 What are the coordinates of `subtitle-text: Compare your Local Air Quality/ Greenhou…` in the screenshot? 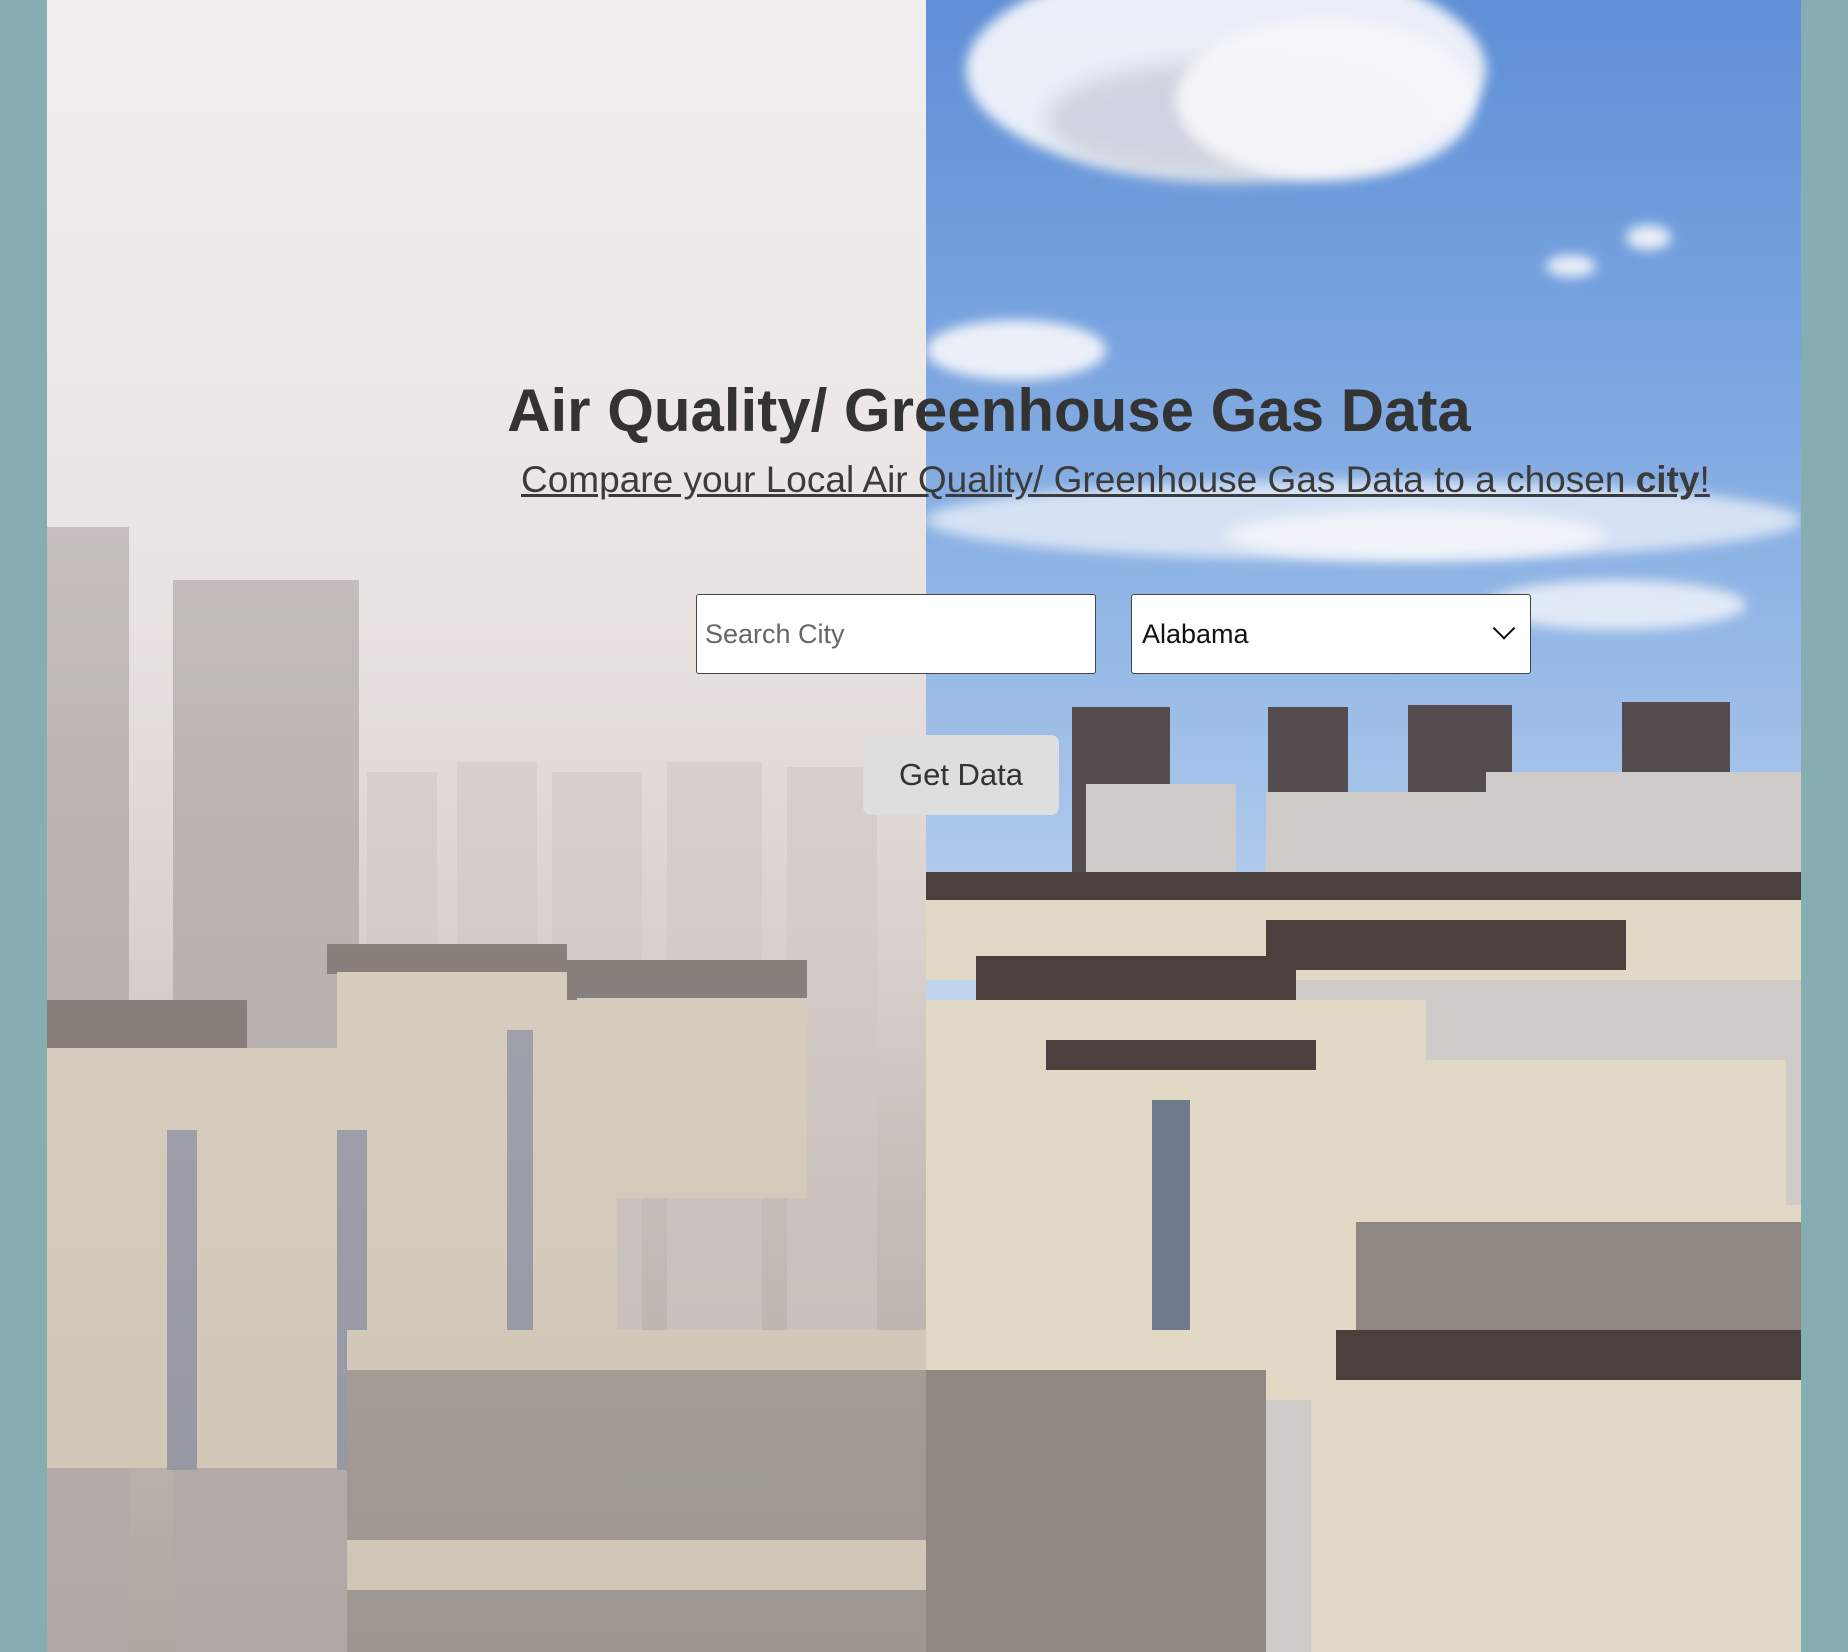 It's located at (1078, 479).